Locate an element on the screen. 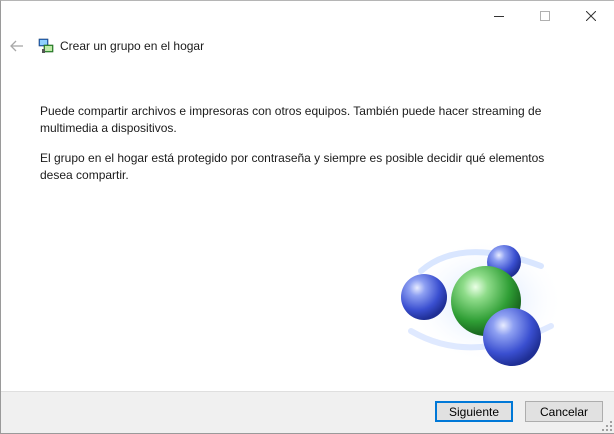  close-icon is located at coordinates (591, 16).